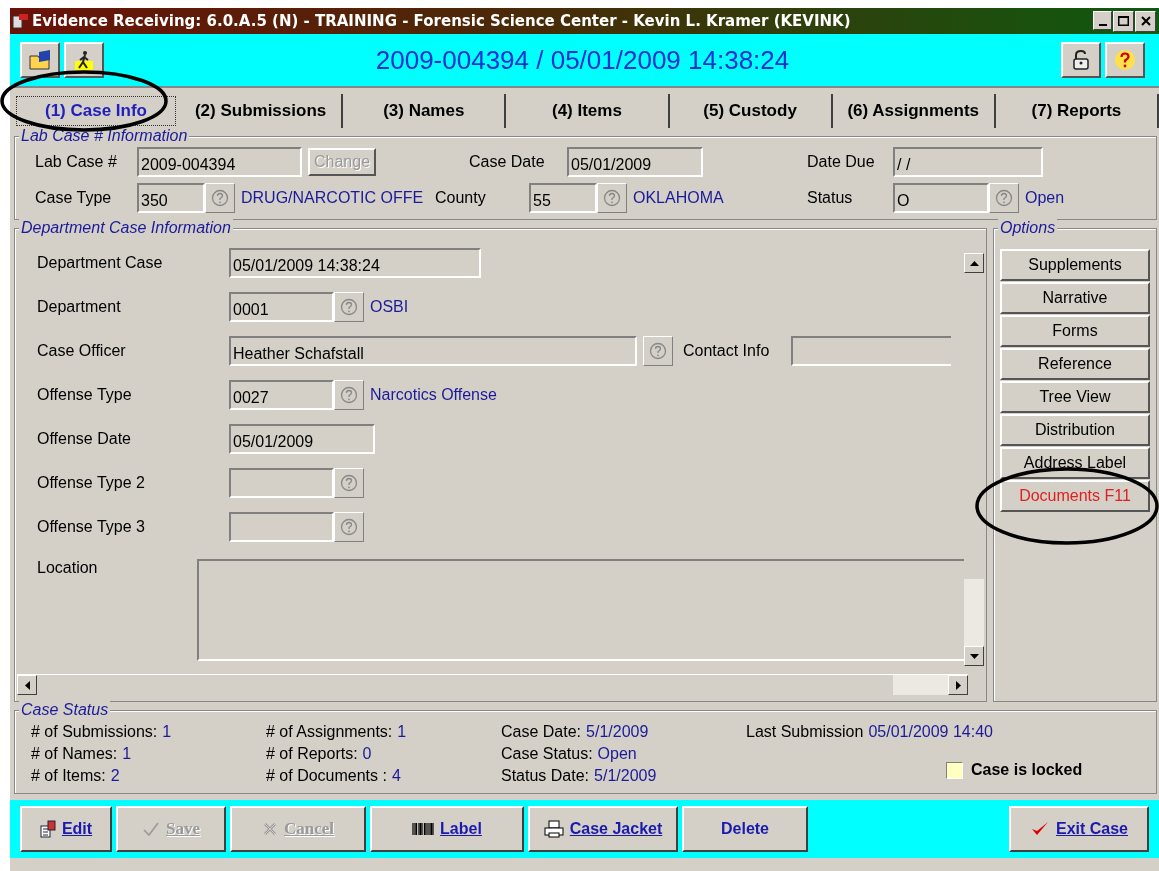 The width and height of the screenshot is (1159, 871). I want to click on field-label: Offense Type 2, so click(91, 483).